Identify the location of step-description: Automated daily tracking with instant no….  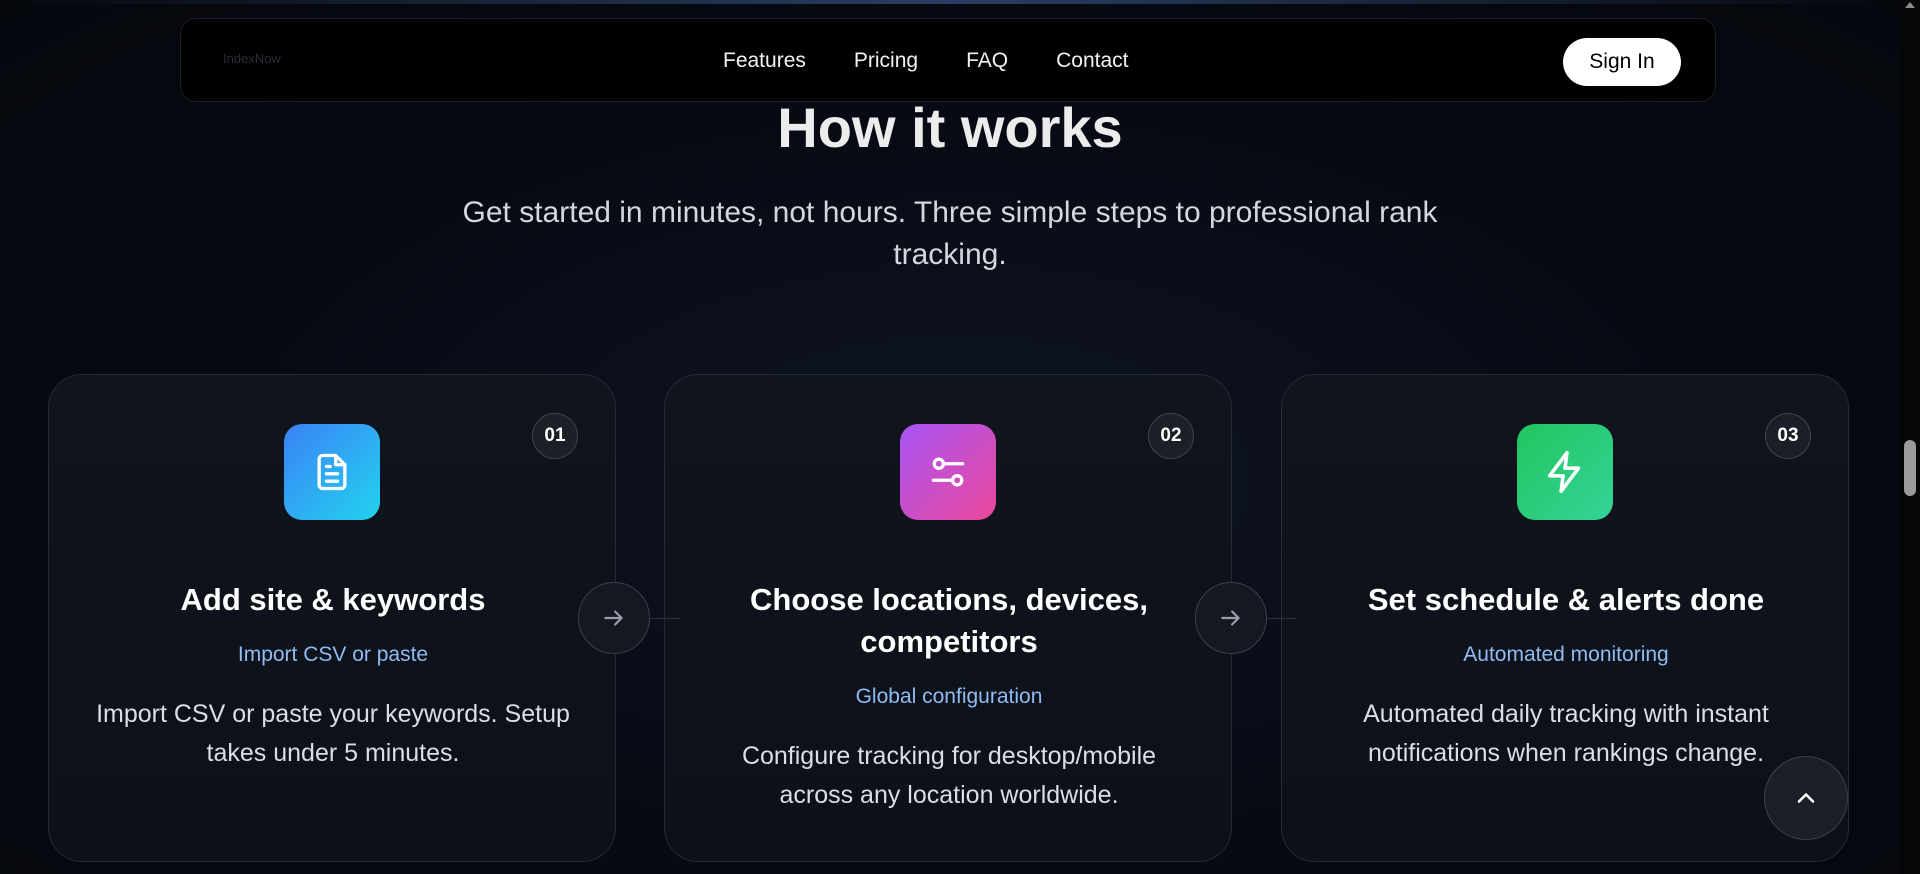
(1566, 733).